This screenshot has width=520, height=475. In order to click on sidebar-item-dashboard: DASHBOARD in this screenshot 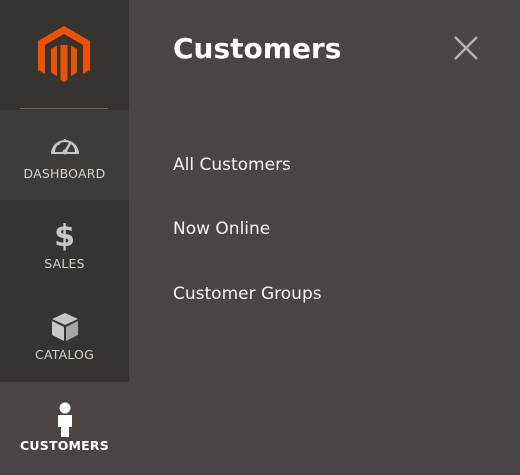, I will do `click(64, 155)`.